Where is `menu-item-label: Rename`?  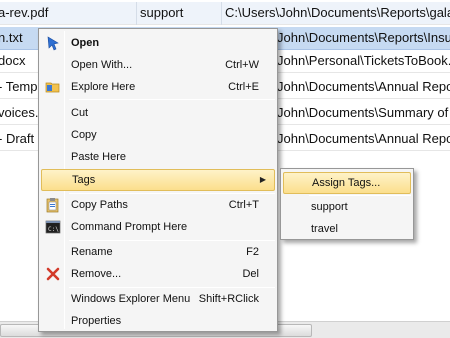
menu-item-label: Rename is located at coordinates (92, 252).